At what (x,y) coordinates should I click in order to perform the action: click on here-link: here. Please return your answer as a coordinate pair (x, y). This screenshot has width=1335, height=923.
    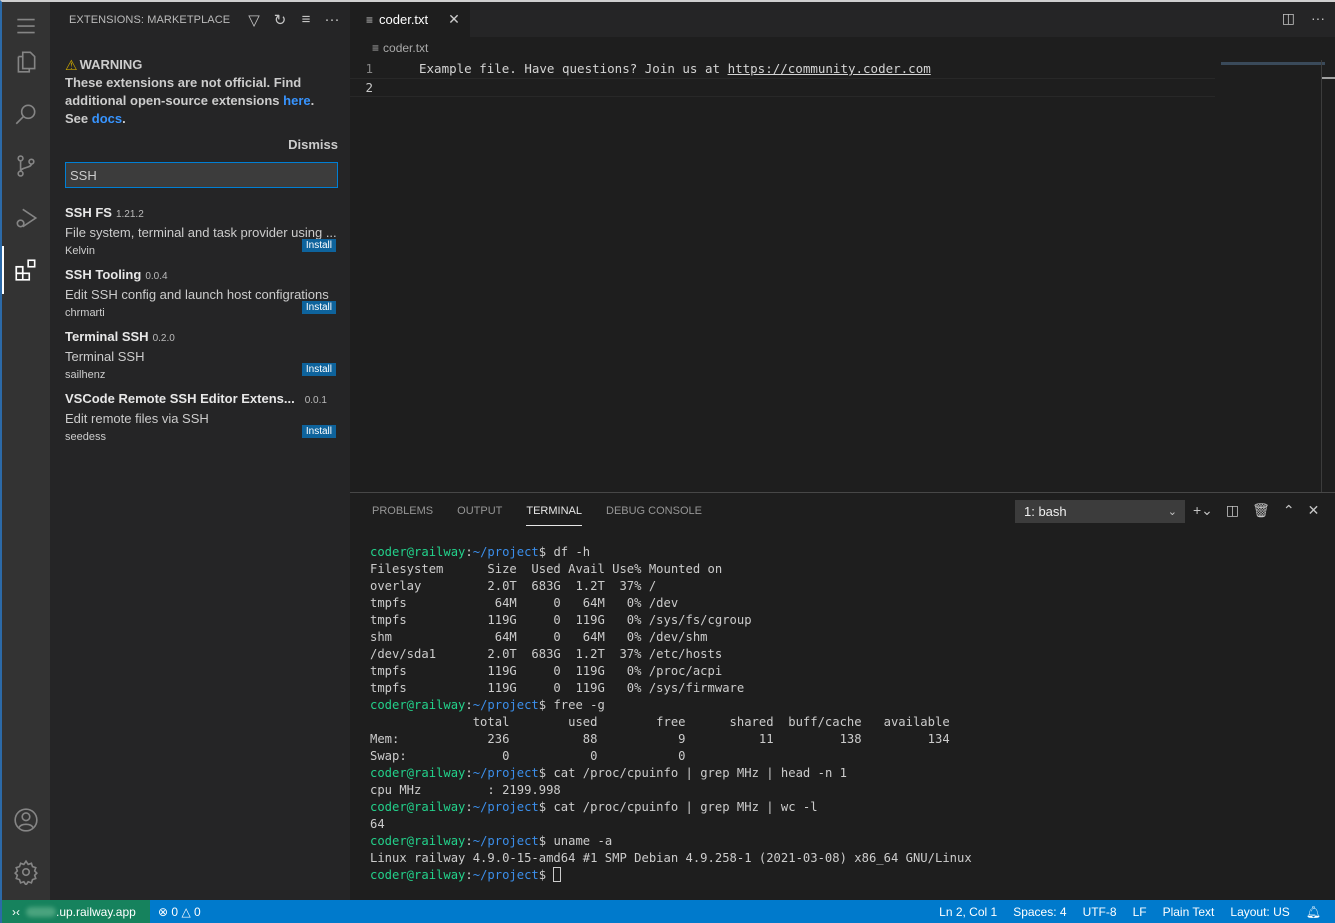
    Looking at the image, I should click on (296, 100).